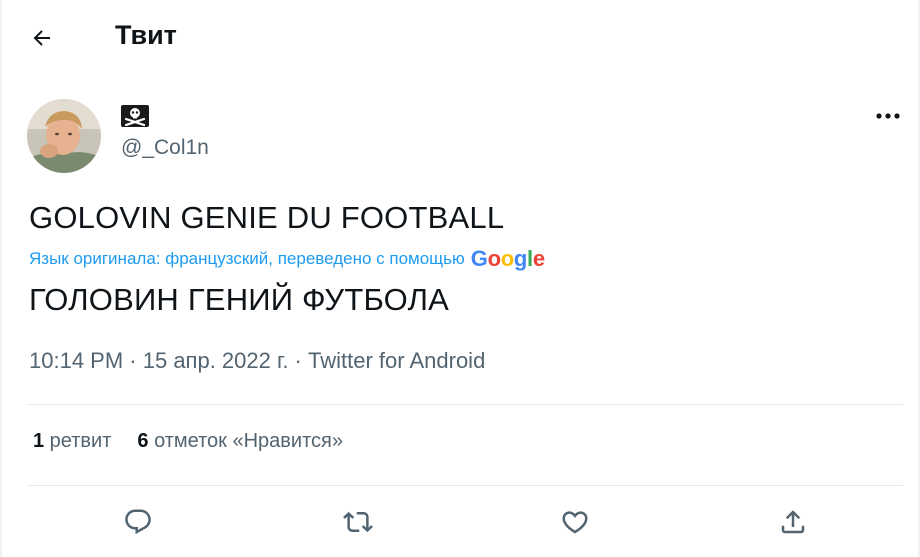 The image size is (920, 557). Describe the element at coordinates (267, 217) in the screenshot. I see `tweet-text: GOLOVIN GENIE DU FOOTBALL` at that location.